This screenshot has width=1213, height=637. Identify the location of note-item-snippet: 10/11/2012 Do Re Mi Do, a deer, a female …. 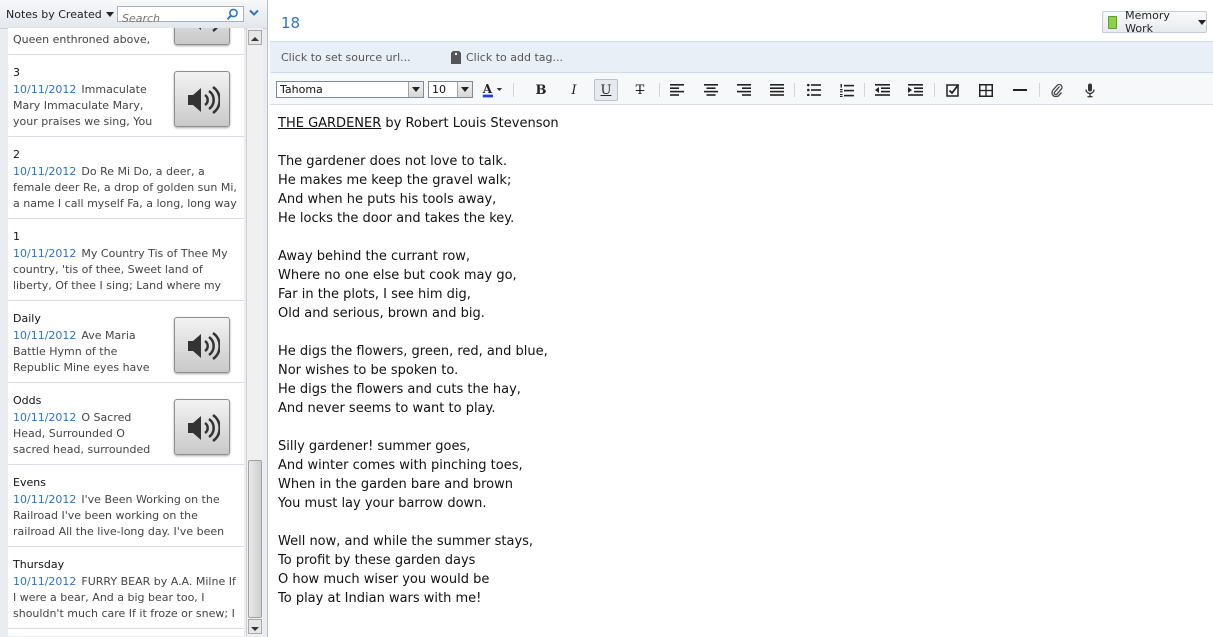
(127, 188).